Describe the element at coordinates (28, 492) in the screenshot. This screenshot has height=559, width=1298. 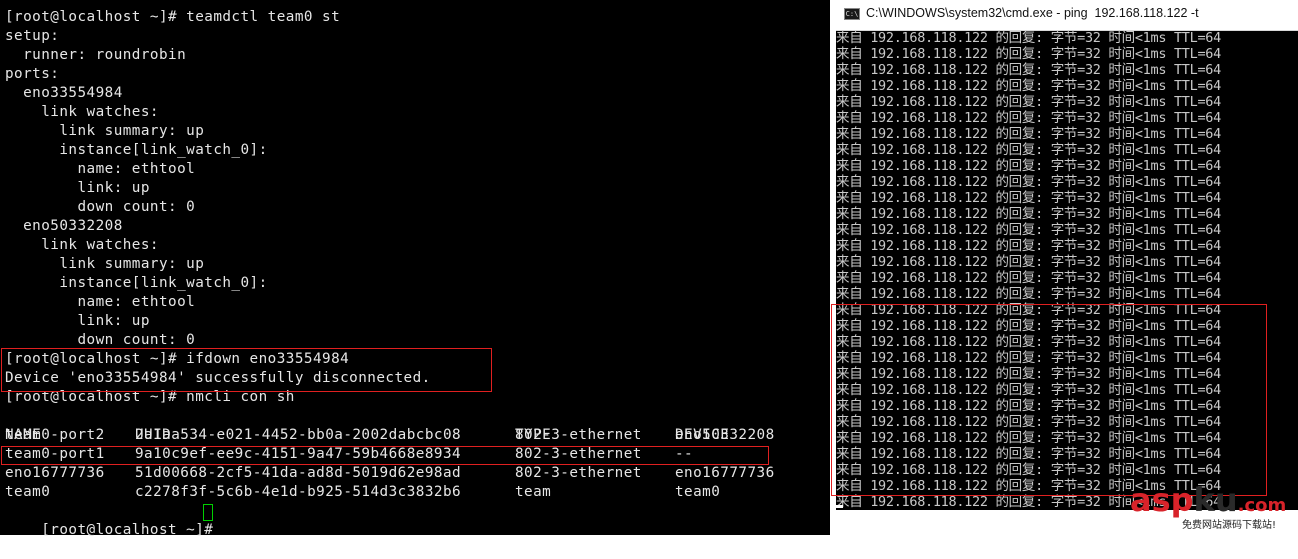
I see `cell-name: team0` at that location.